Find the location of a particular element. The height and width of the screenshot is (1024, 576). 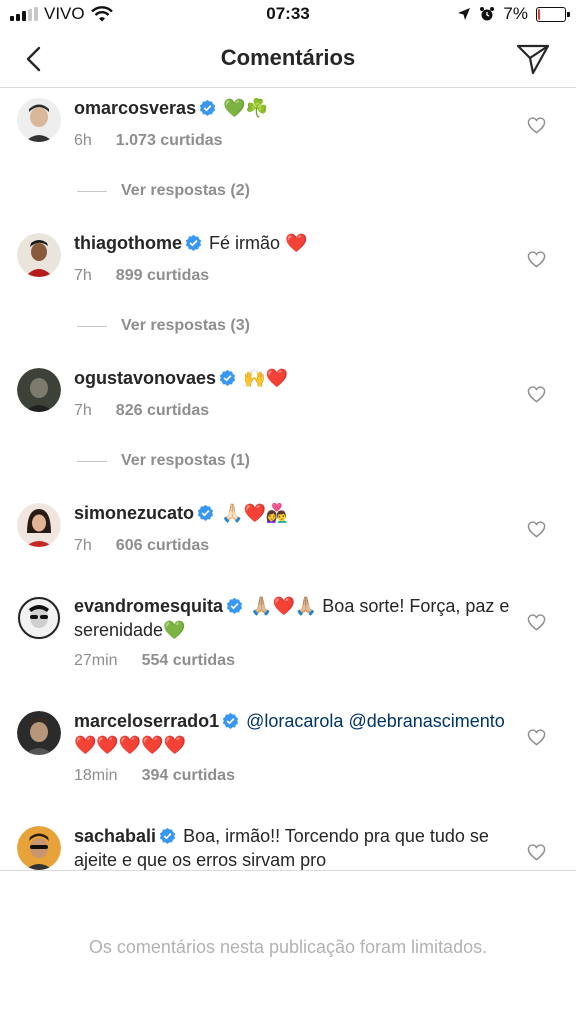

battery-percent: 7% is located at coordinates (515, 13).